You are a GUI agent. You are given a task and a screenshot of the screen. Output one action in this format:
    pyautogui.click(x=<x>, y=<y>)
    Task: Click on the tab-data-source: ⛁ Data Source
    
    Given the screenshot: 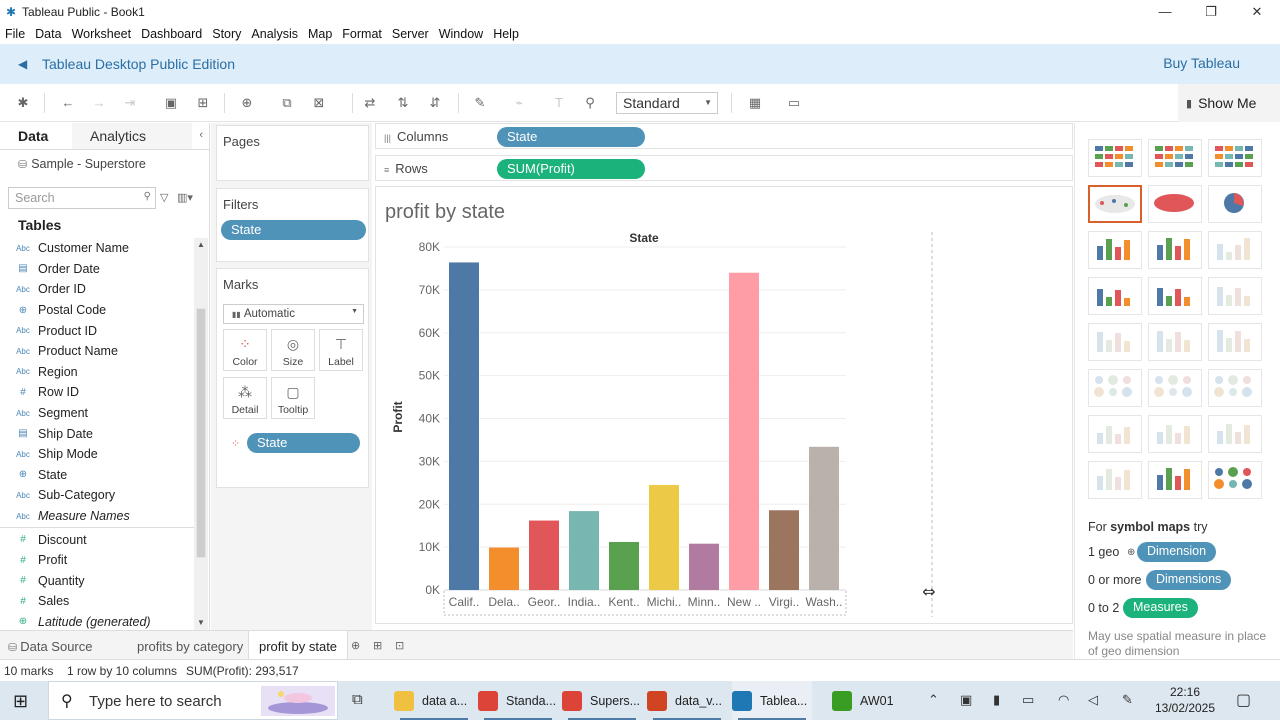 What is the action you would take?
    pyautogui.click(x=50, y=646)
    